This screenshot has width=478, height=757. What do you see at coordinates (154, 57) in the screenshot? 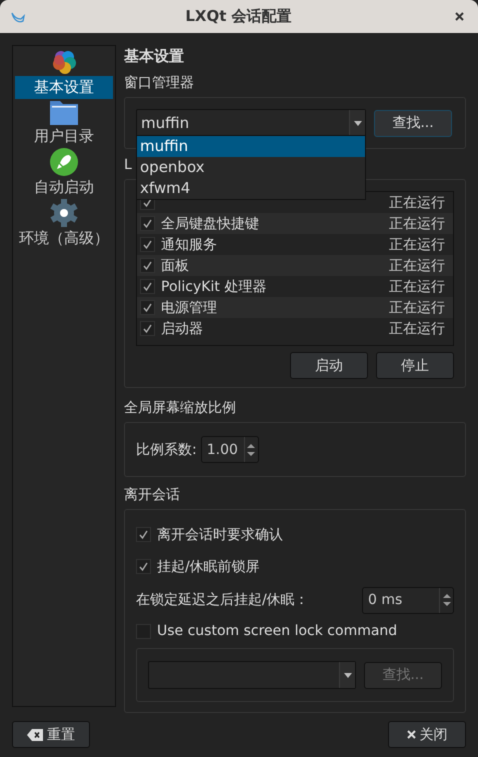
I see `page-title: 基本设置` at bounding box center [154, 57].